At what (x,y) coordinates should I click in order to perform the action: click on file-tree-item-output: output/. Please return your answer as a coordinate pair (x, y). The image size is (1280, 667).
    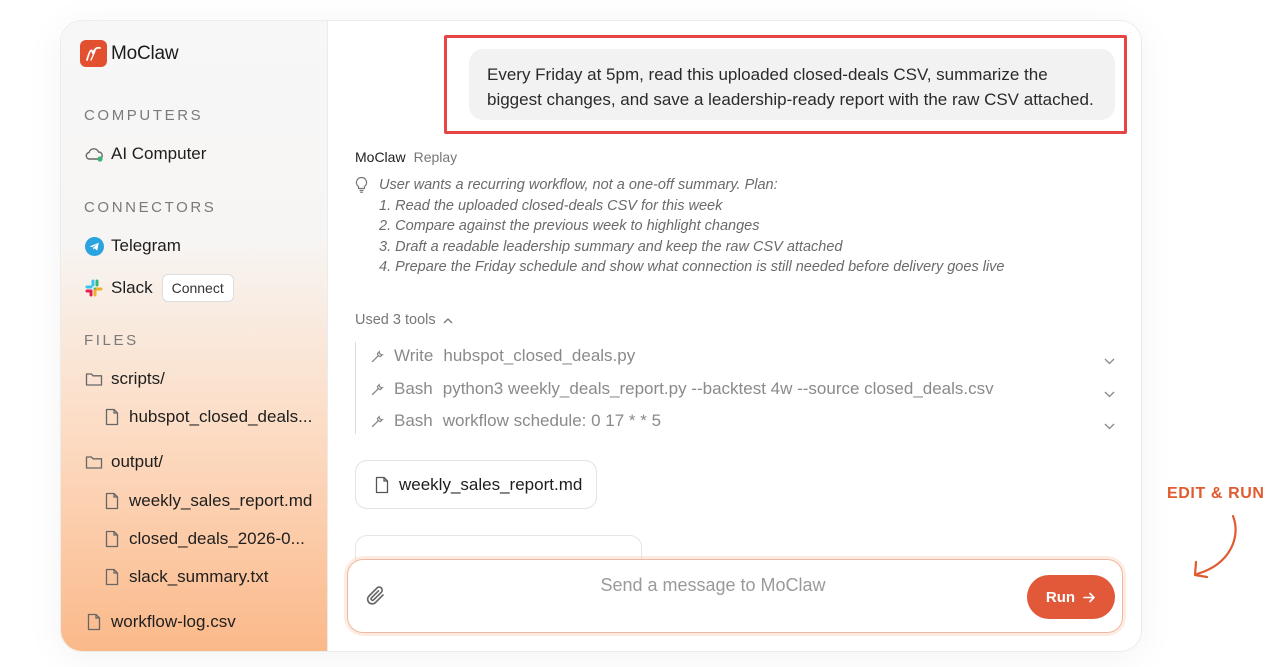
    Looking at the image, I should click on (123, 462).